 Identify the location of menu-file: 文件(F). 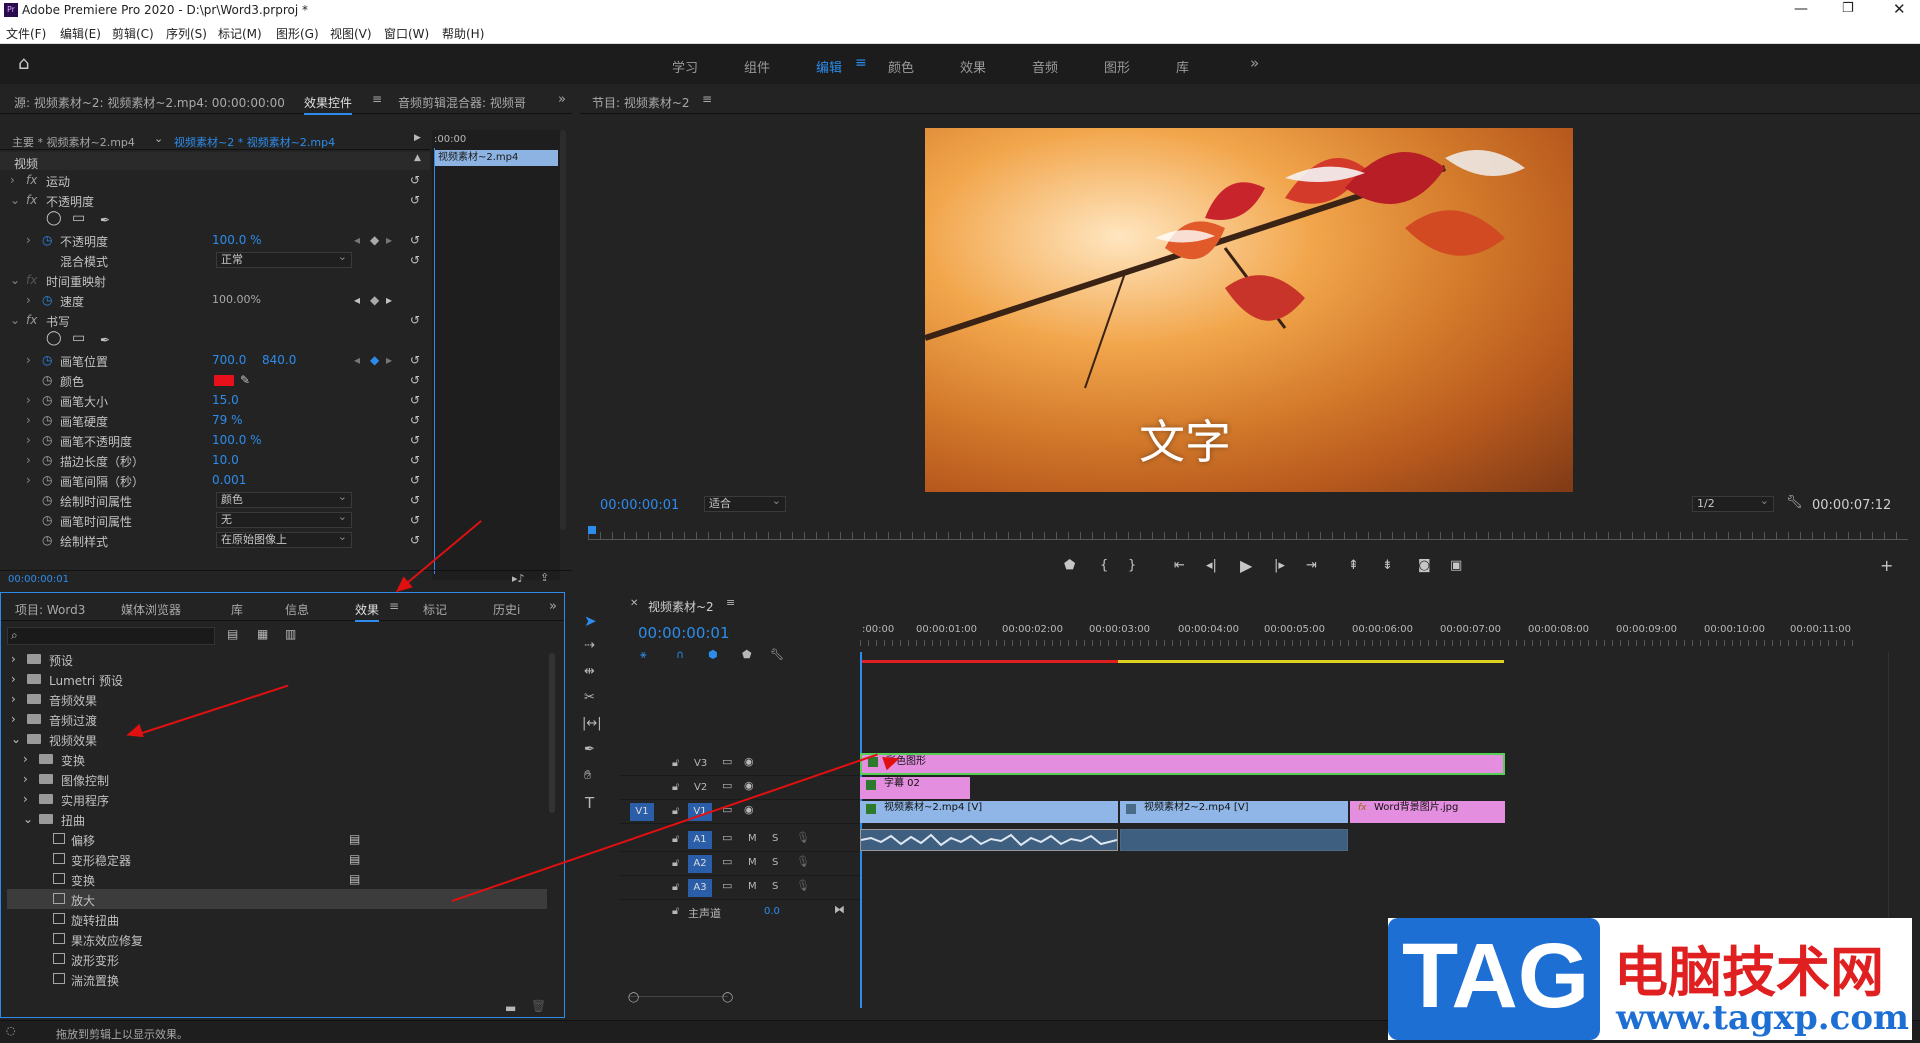
(26, 33).